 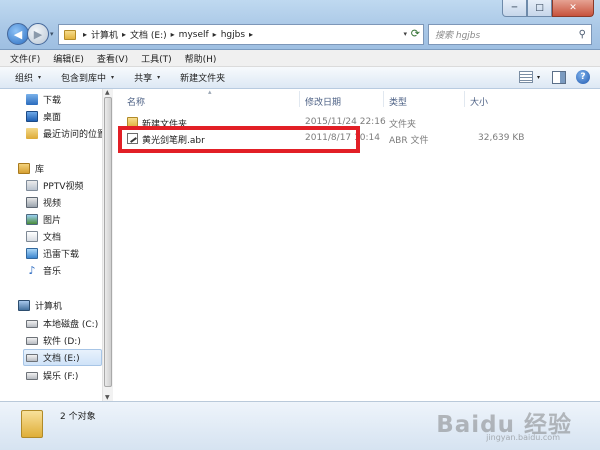 I want to click on minimize-button: ─, so click(x=514, y=8).